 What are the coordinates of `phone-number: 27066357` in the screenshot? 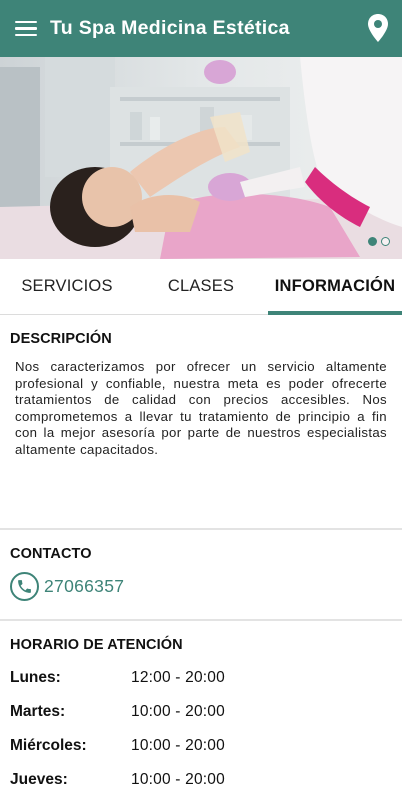 It's located at (84, 586).